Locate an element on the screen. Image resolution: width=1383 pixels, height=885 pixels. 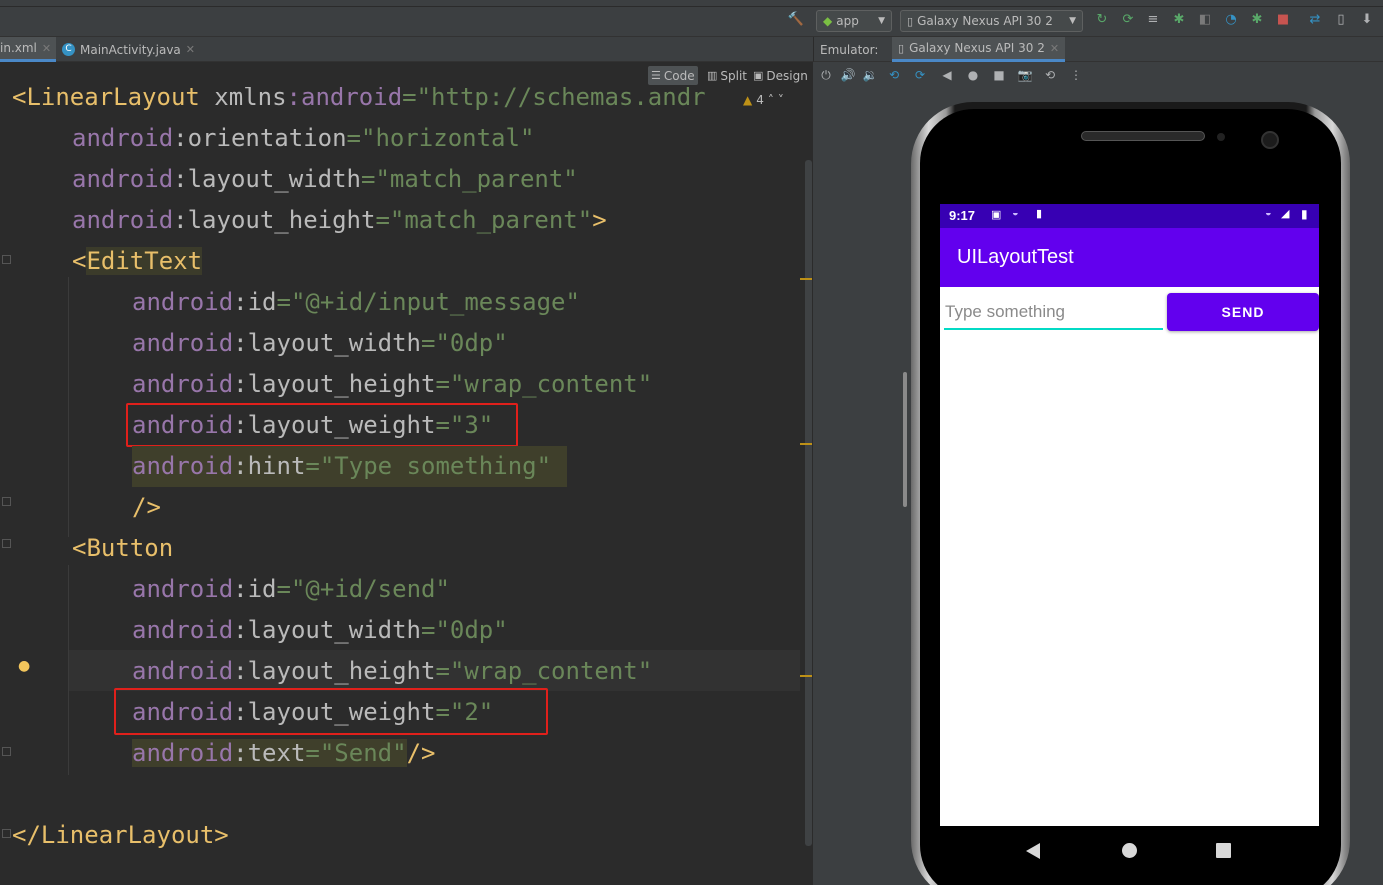
tab-label: Galaxy Nexus API 30 2 is located at coordinates (977, 48).